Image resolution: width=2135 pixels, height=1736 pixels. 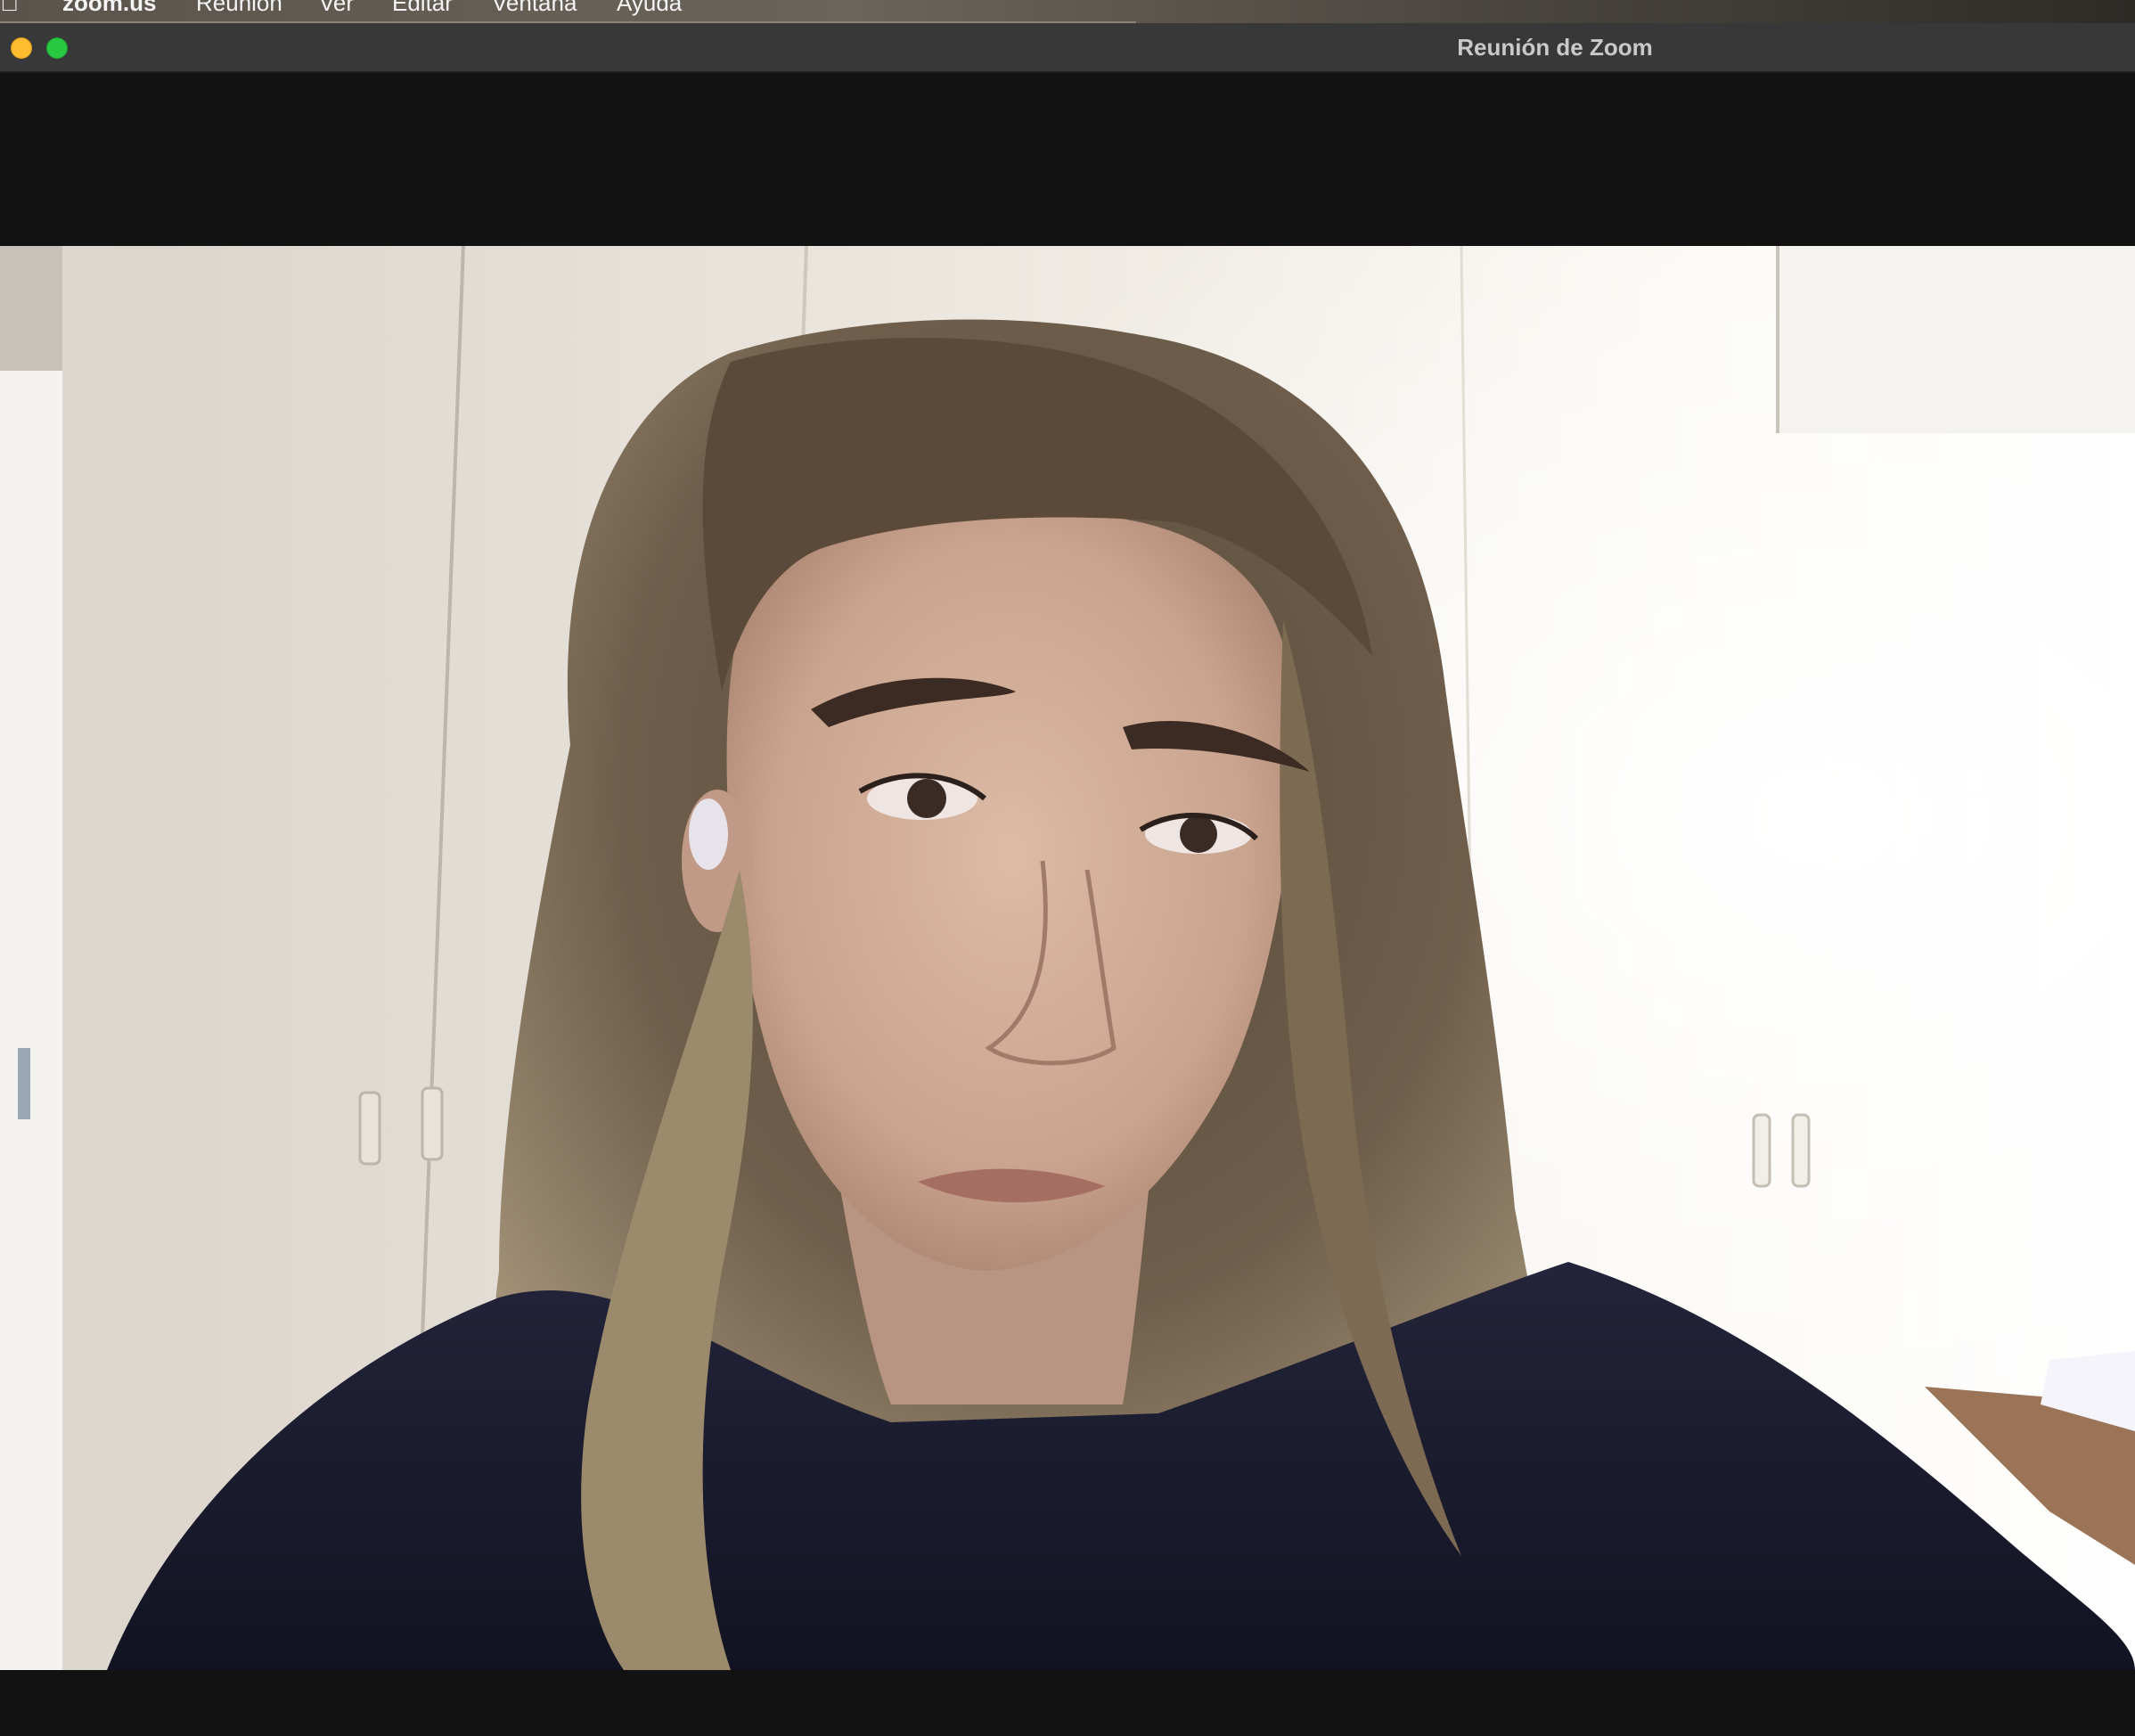 What do you see at coordinates (534, 8) in the screenshot?
I see `menu-item-ventana: Ventana` at bounding box center [534, 8].